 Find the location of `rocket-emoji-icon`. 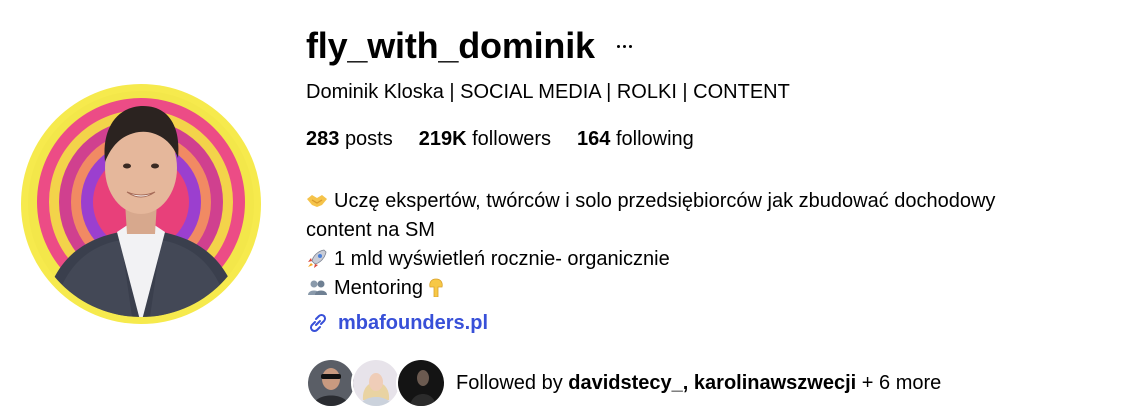

rocket-emoji-icon is located at coordinates (317, 258).